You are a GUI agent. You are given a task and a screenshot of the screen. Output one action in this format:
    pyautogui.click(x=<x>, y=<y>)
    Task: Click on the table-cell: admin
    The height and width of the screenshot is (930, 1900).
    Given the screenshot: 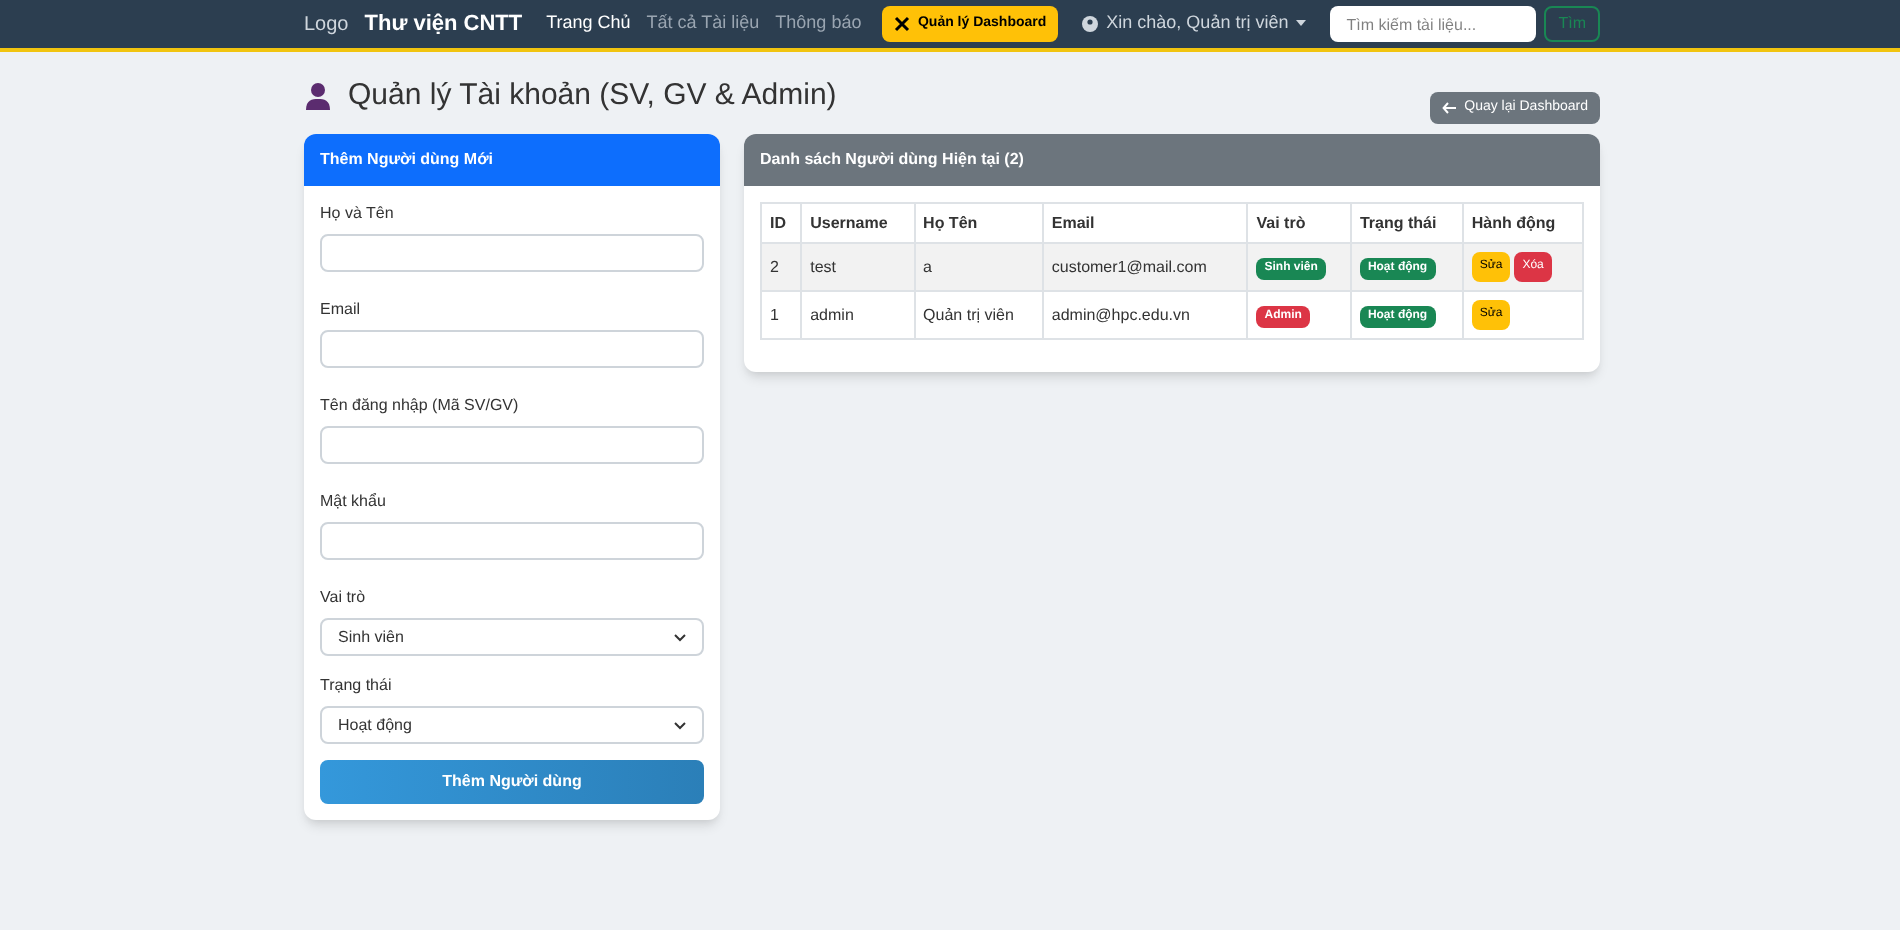 What is the action you would take?
    pyautogui.click(x=832, y=314)
    